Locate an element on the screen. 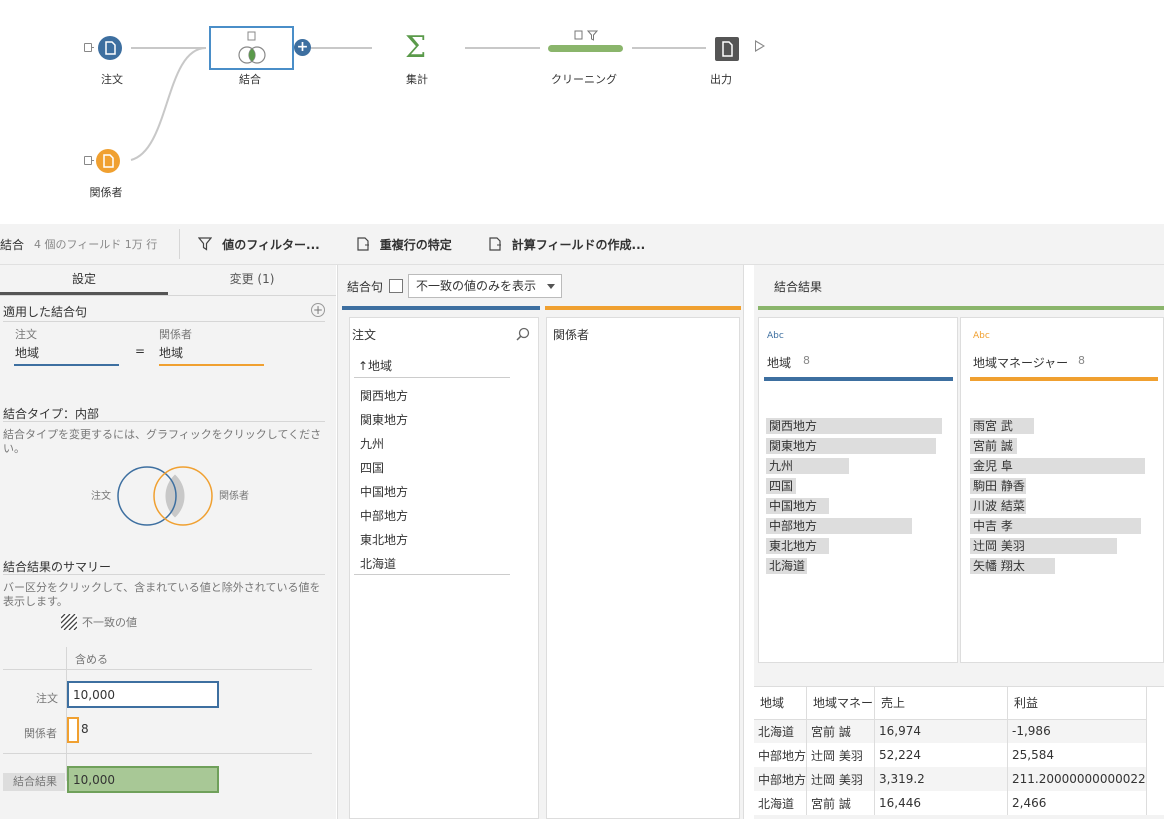  summary-row-label: 注文 is located at coordinates (47, 698).